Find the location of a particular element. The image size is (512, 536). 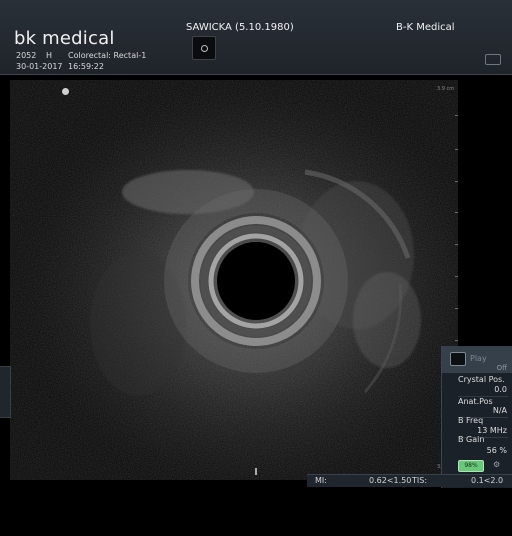

tis-value: 0.1<2.0 is located at coordinates (487, 480).